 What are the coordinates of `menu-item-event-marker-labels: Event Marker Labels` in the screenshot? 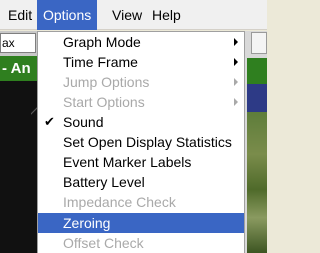 It's located at (141, 162).